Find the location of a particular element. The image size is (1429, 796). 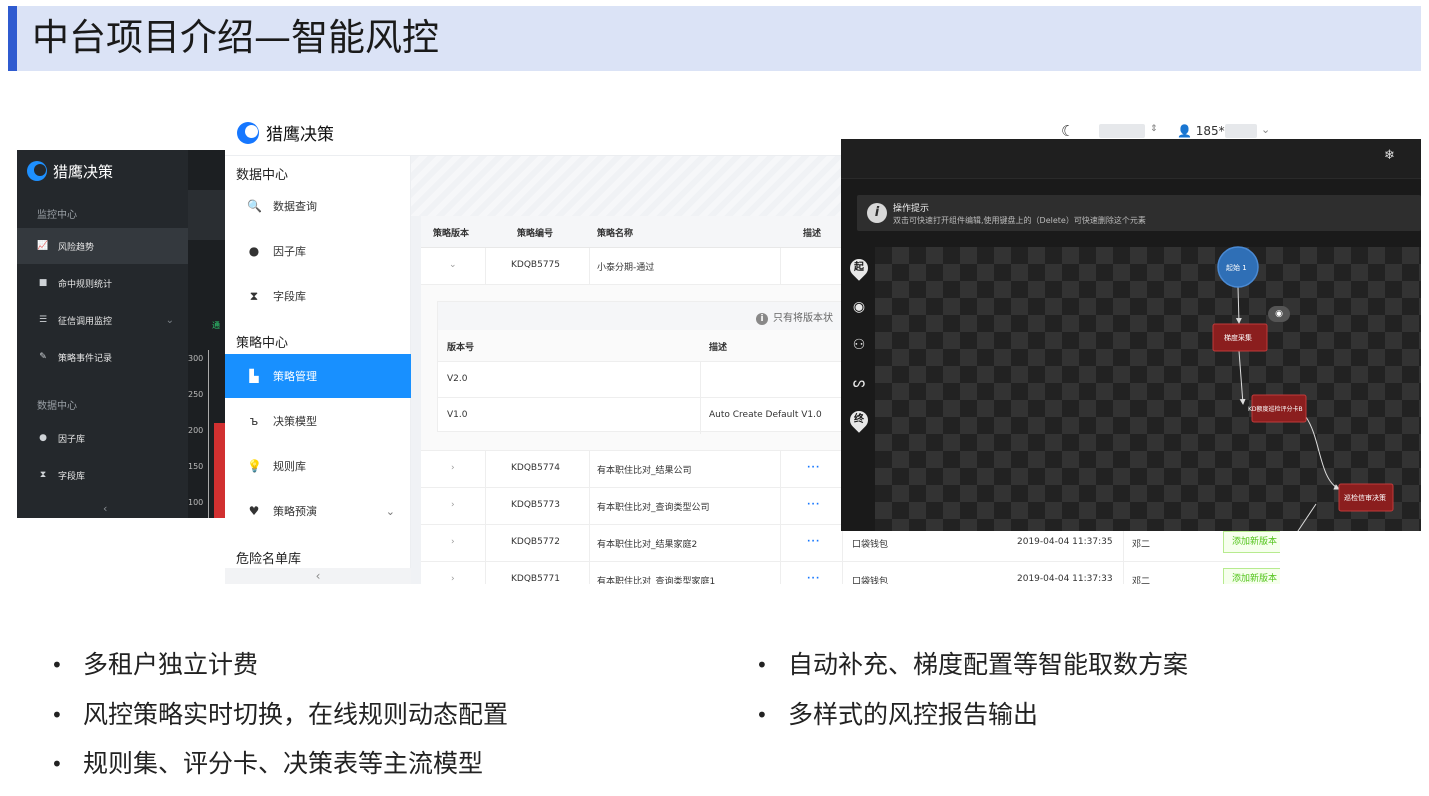

node-label: 巡检信审决策 is located at coordinates (1365, 497).